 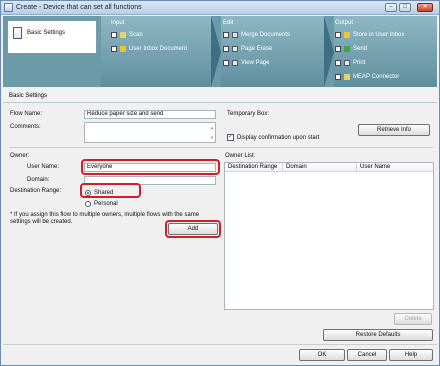 What do you see at coordinates (359, 63) in the screenshot?
I see `output-item-label: Print` at bounding box center [359, 63].